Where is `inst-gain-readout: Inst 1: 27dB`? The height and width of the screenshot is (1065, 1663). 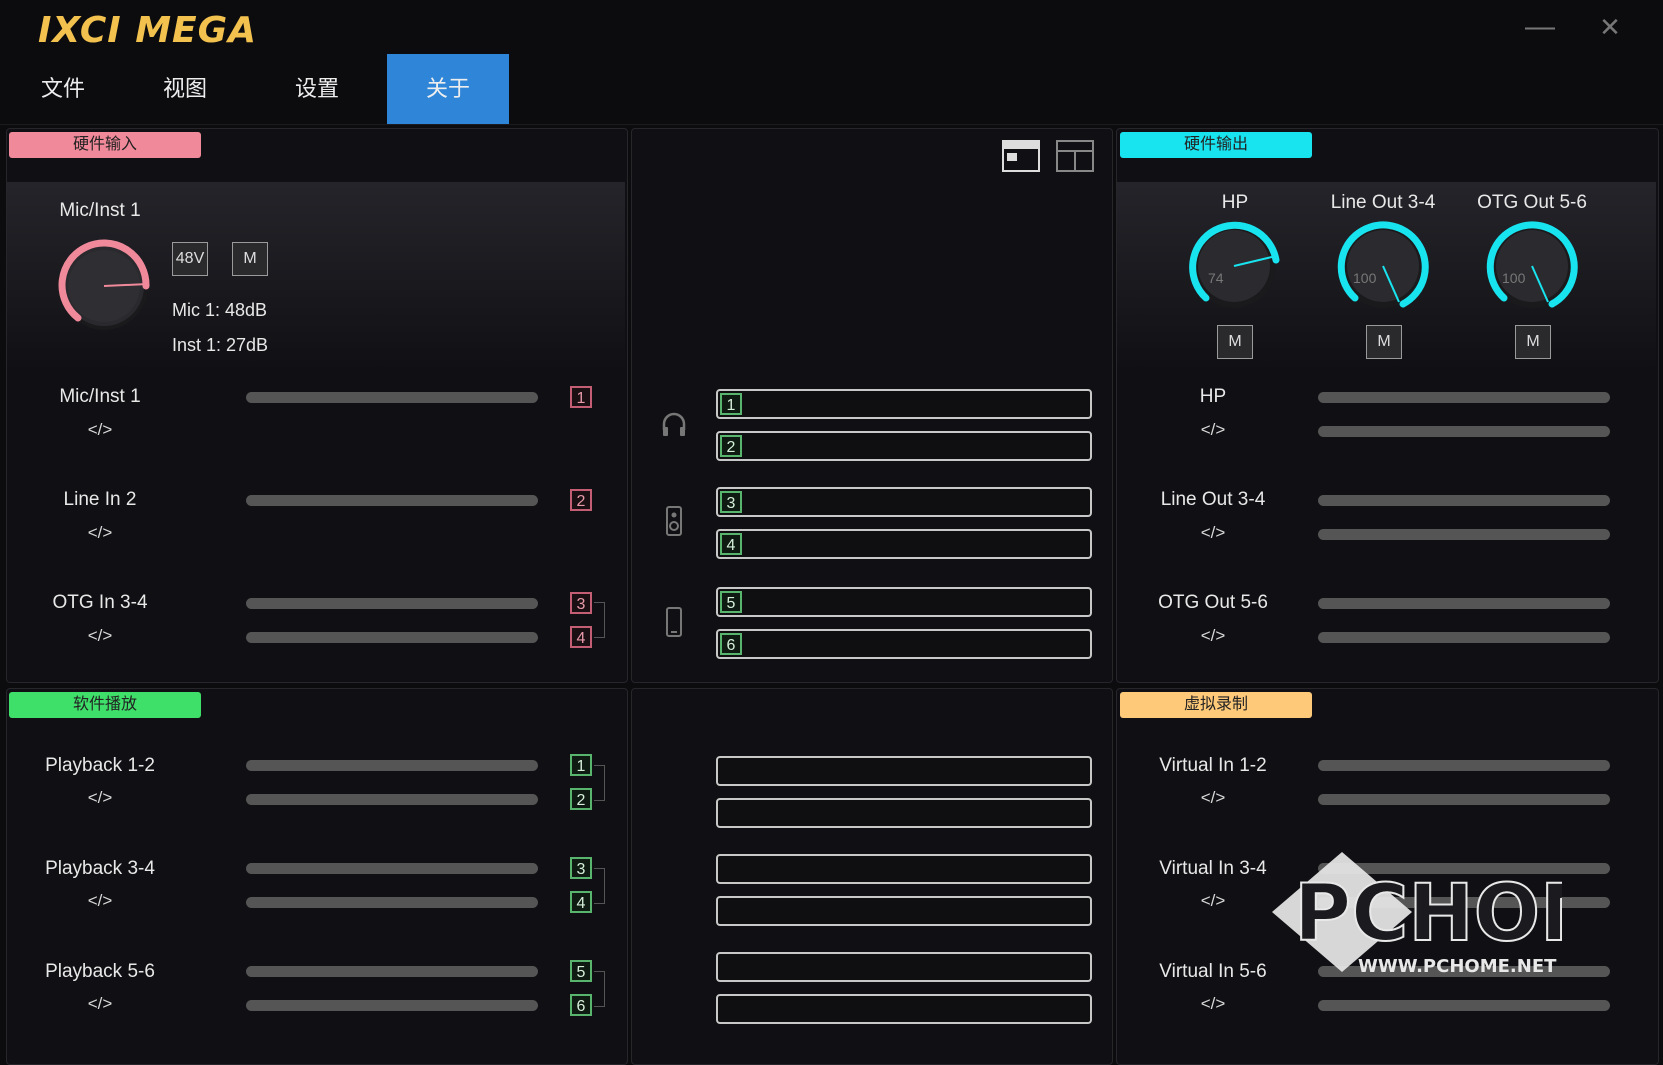 inst-gain-readout: Inst 1: 27dB is located at coordinates (220, 345).